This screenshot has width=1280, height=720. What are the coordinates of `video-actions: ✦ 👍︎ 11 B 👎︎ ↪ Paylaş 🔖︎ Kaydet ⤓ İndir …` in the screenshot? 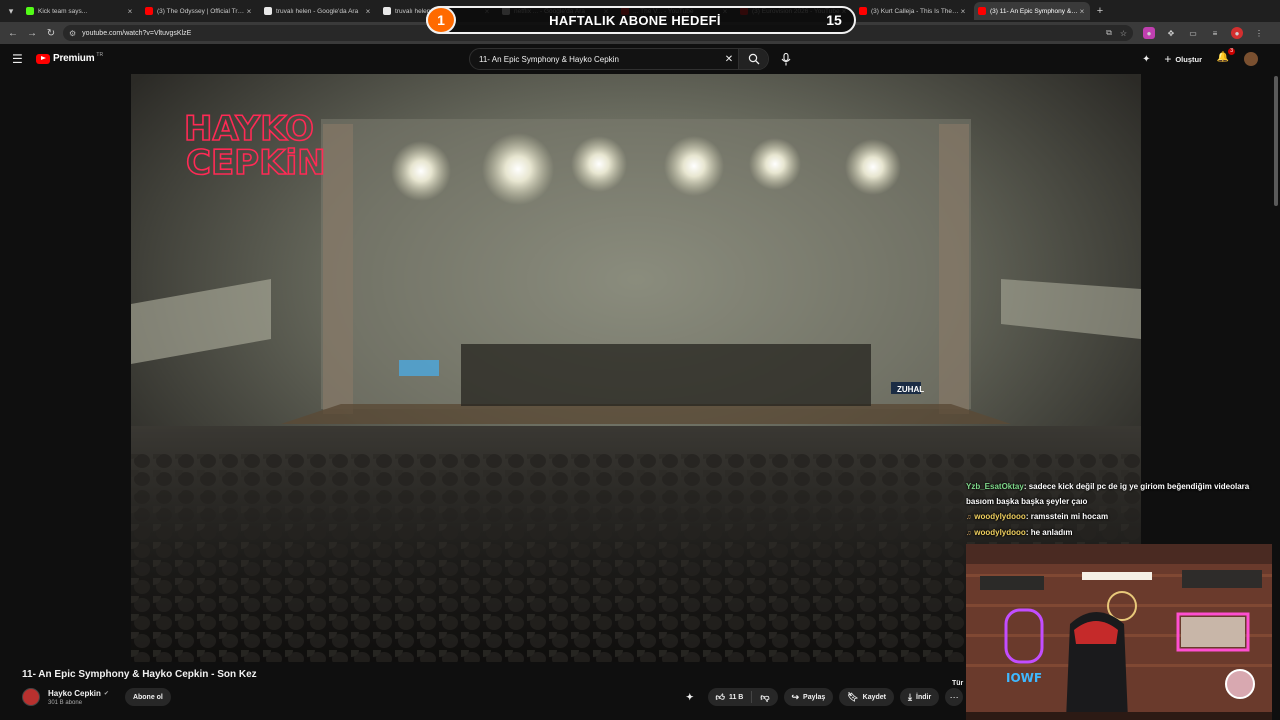 It's located at (823, 697).